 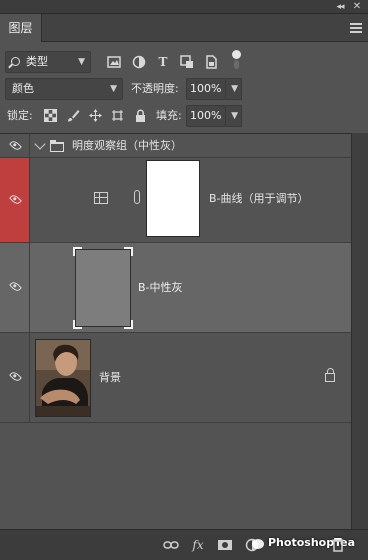 I want to click on lock-icon, so click(x=330, y=375).